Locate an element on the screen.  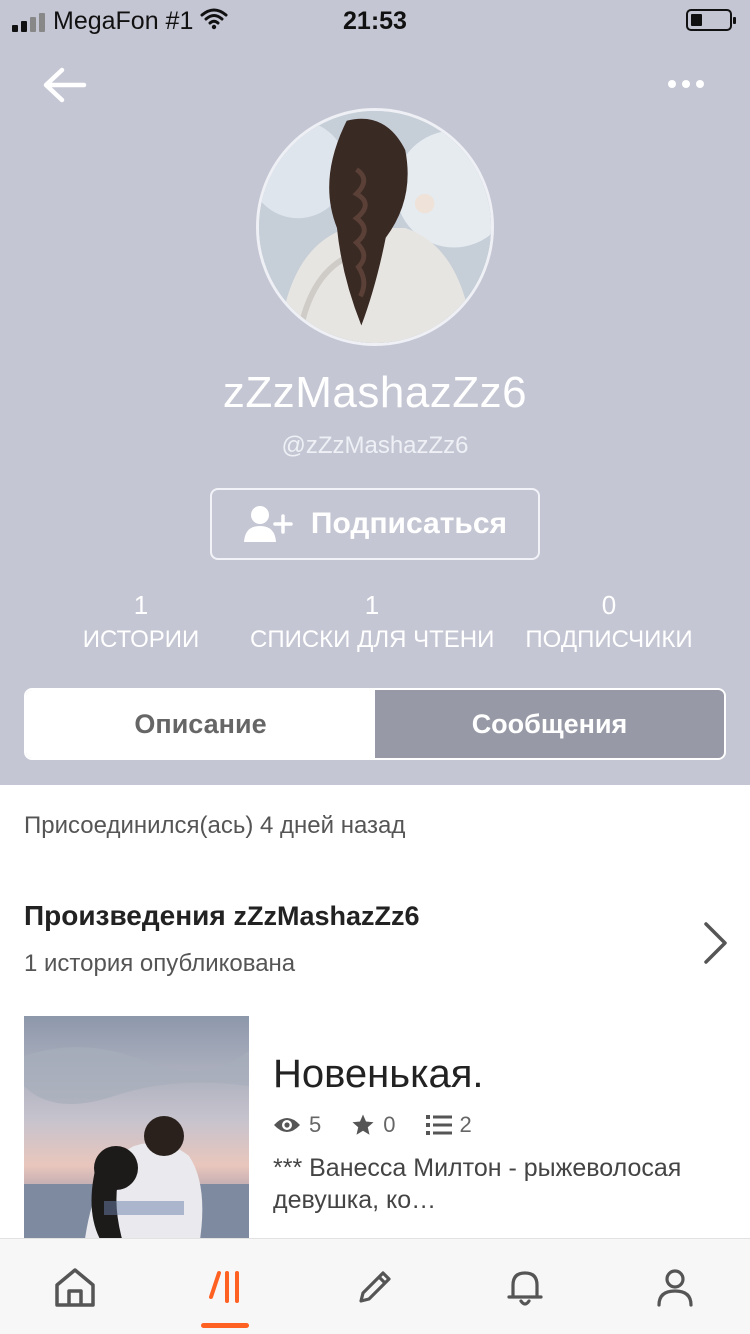
stat-label: ИСТОРИИ is located at coordinates (141, 639).